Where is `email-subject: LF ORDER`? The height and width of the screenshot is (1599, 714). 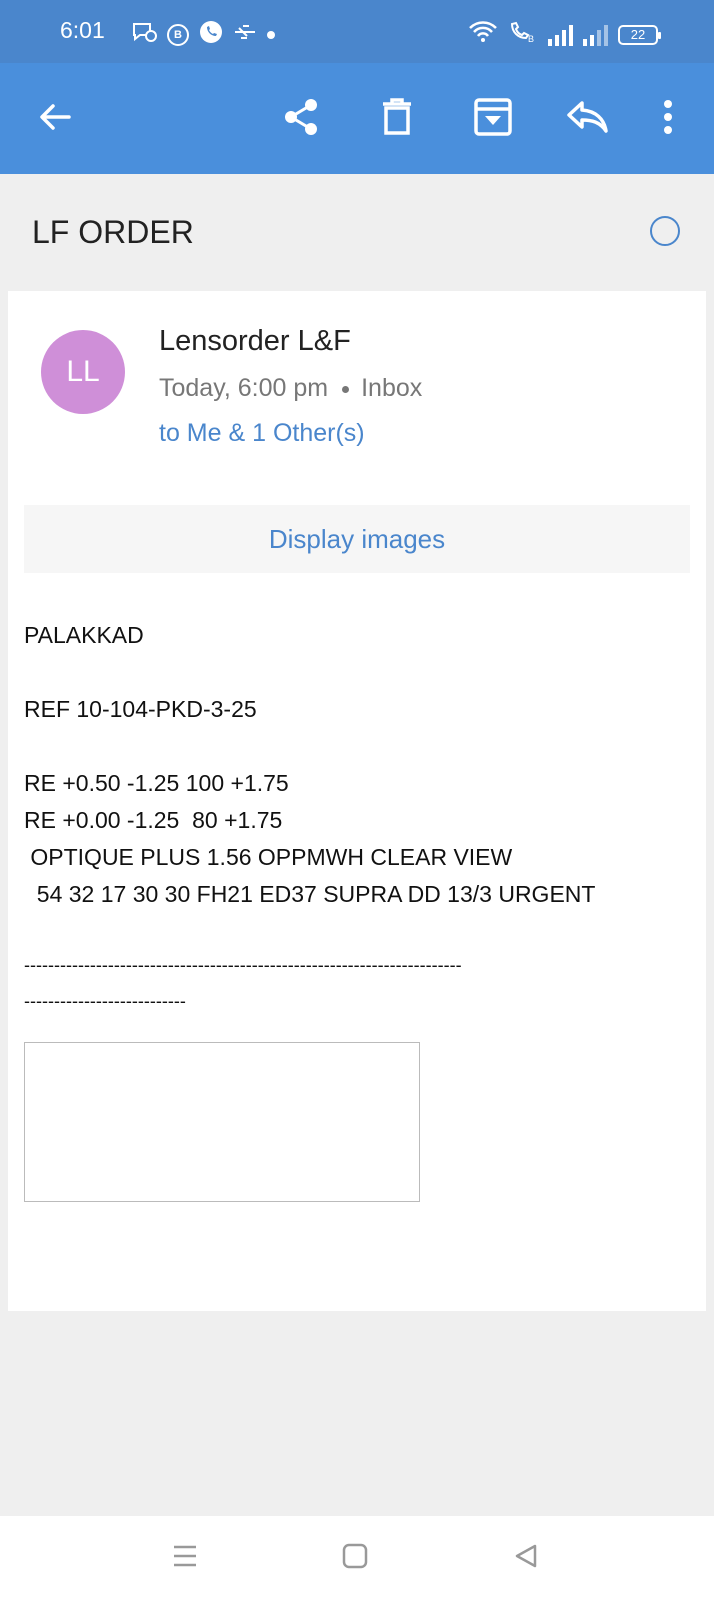
email-subject: LF ORDER is located at coordinates (113, 232).